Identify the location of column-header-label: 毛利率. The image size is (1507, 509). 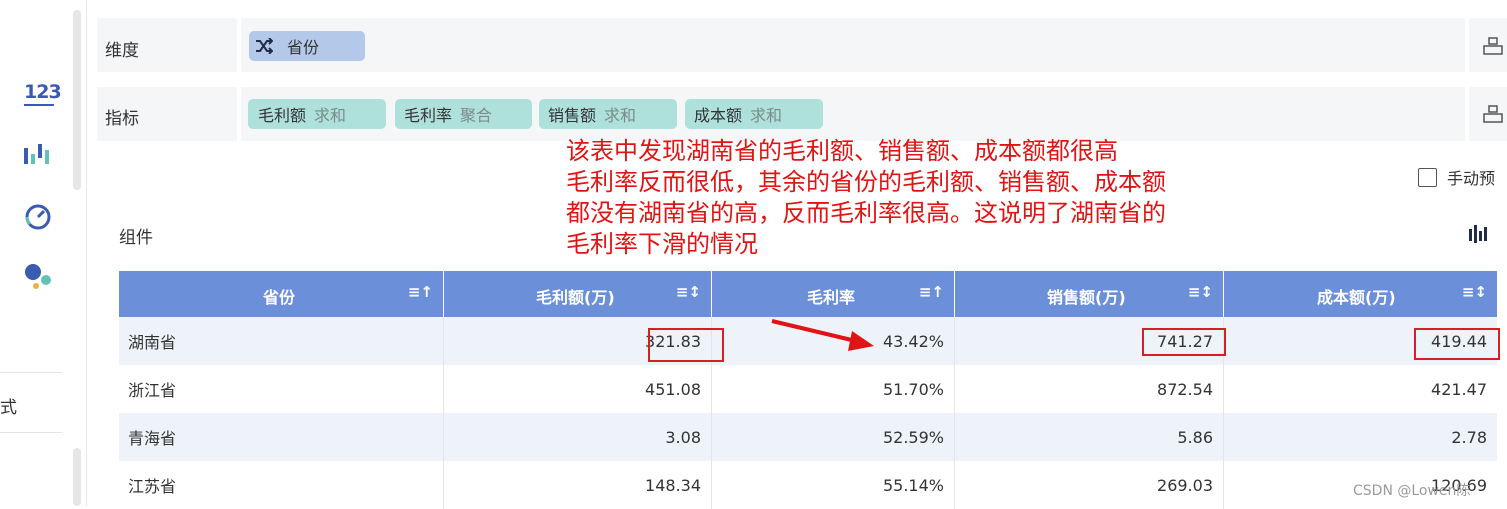
(831, 297).